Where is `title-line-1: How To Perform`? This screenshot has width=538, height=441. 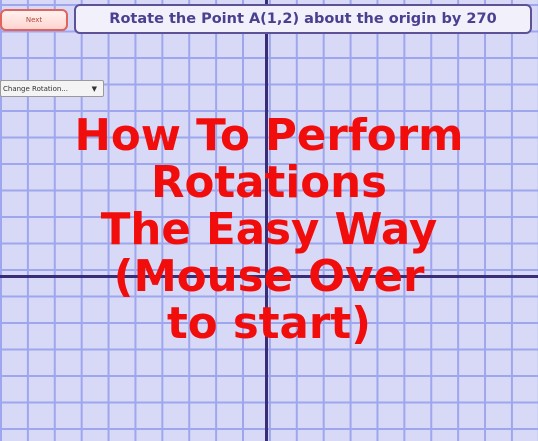
title-line-1: How To Perform is located at coordinates (269, 136).